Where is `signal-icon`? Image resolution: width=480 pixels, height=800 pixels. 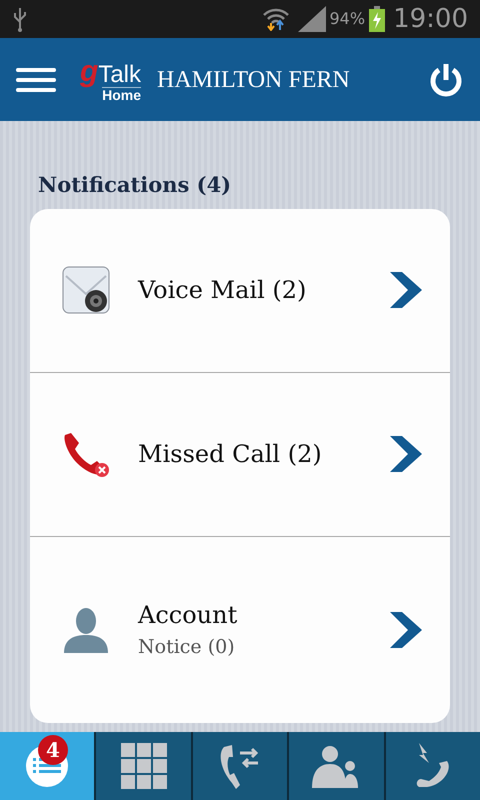
signal-icon is located at coordinates (312, 19).